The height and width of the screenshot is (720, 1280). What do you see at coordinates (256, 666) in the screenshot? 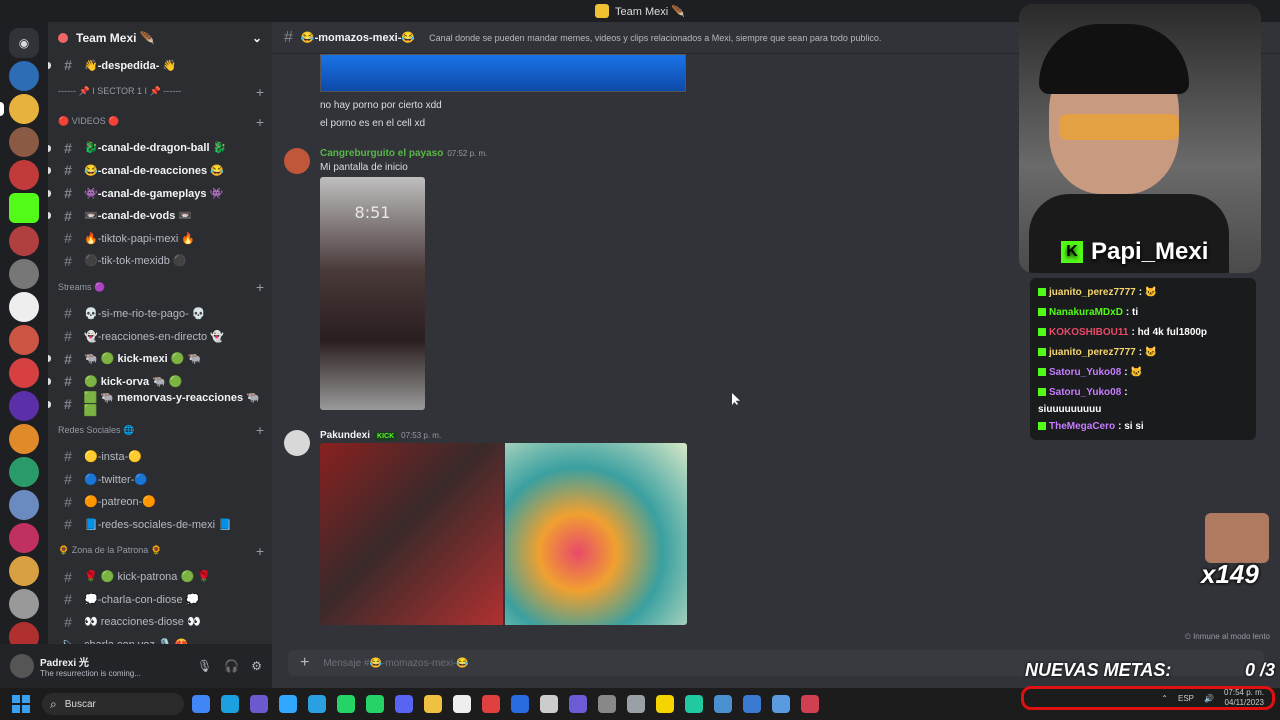
I see `gear-icon: ⚙` at bounding box center [256, 666].